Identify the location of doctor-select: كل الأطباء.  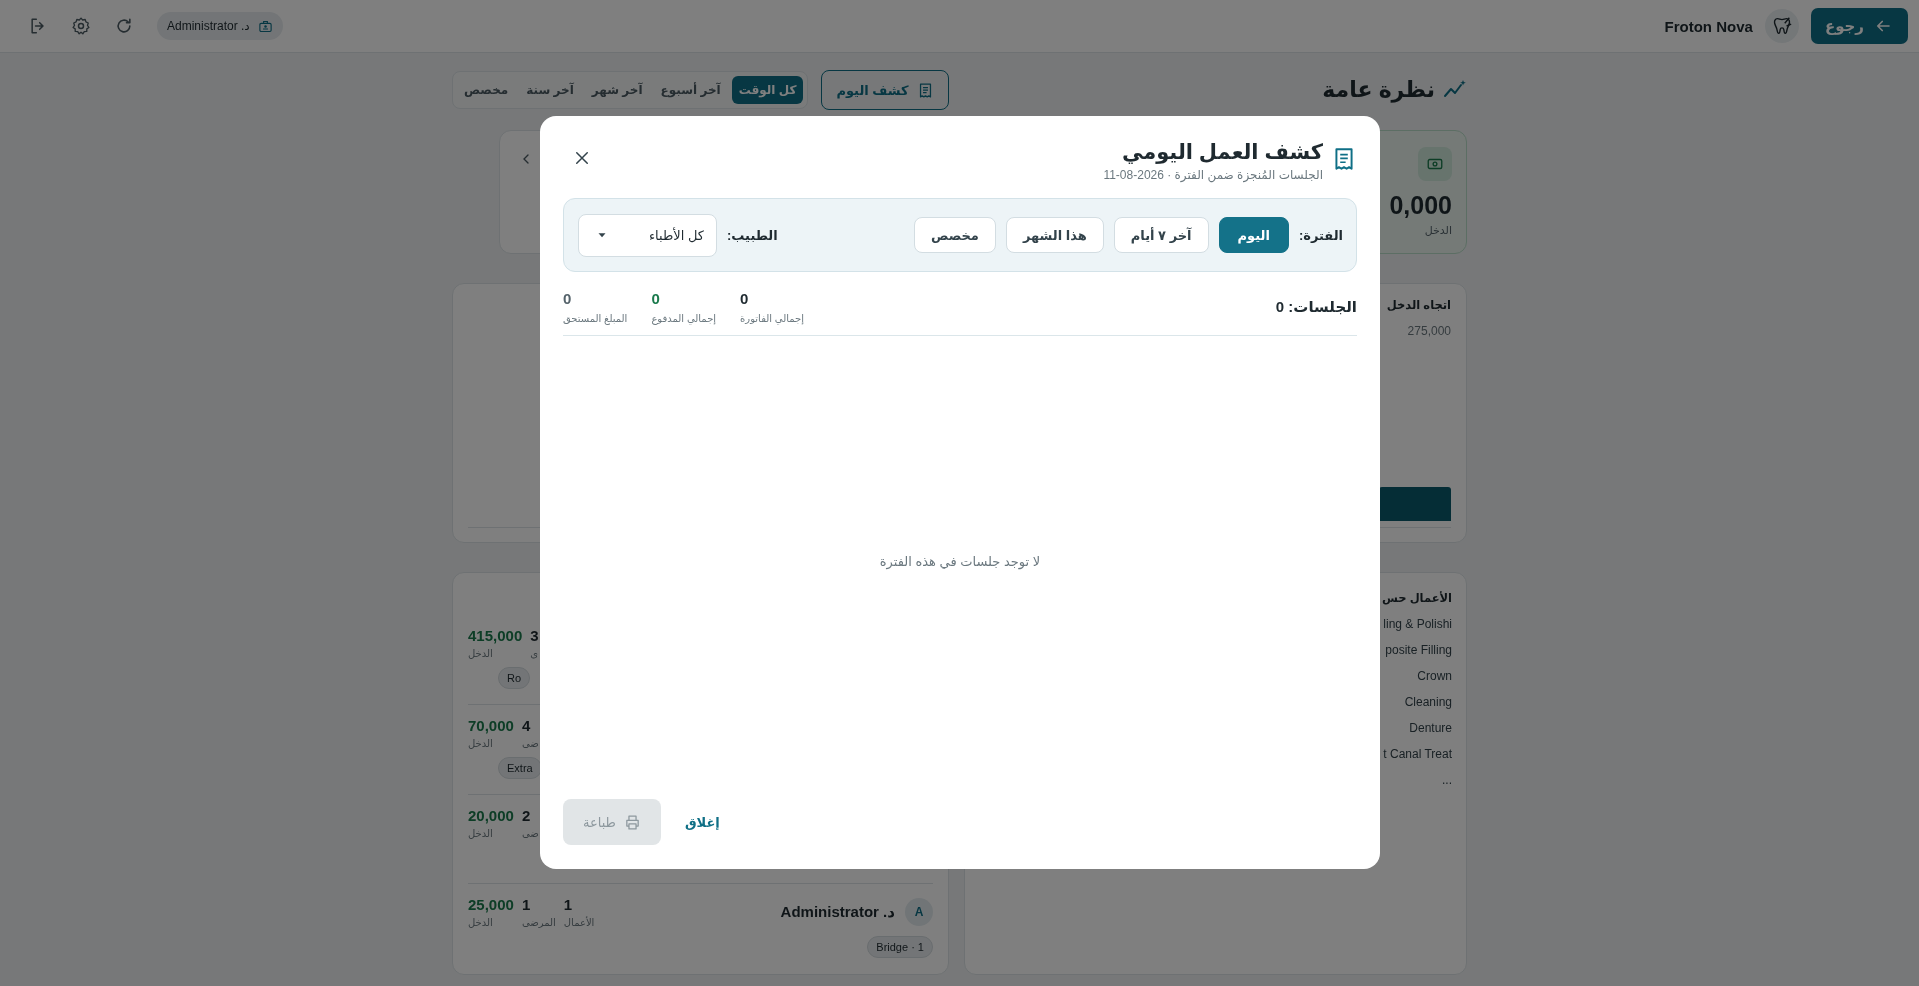
(647, 235).